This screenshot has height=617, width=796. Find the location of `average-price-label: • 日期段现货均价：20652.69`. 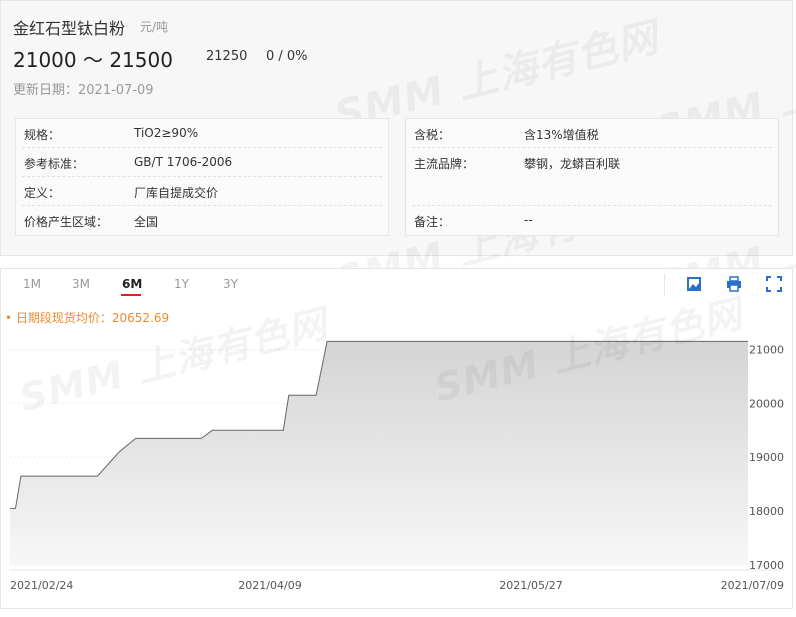

average-price-label: • 日期段现货均价：20652.69 is located at coordinates (87, 318).